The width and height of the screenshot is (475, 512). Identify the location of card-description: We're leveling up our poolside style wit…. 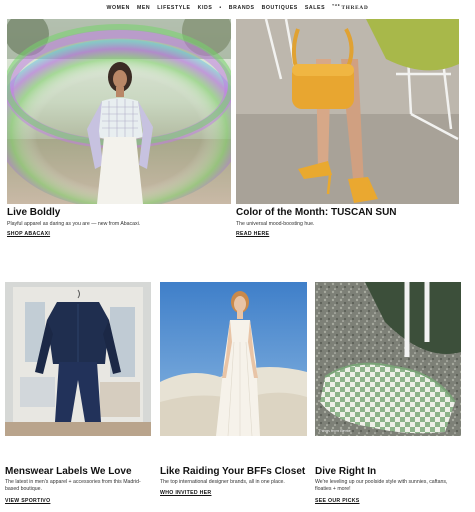
(381, 485).